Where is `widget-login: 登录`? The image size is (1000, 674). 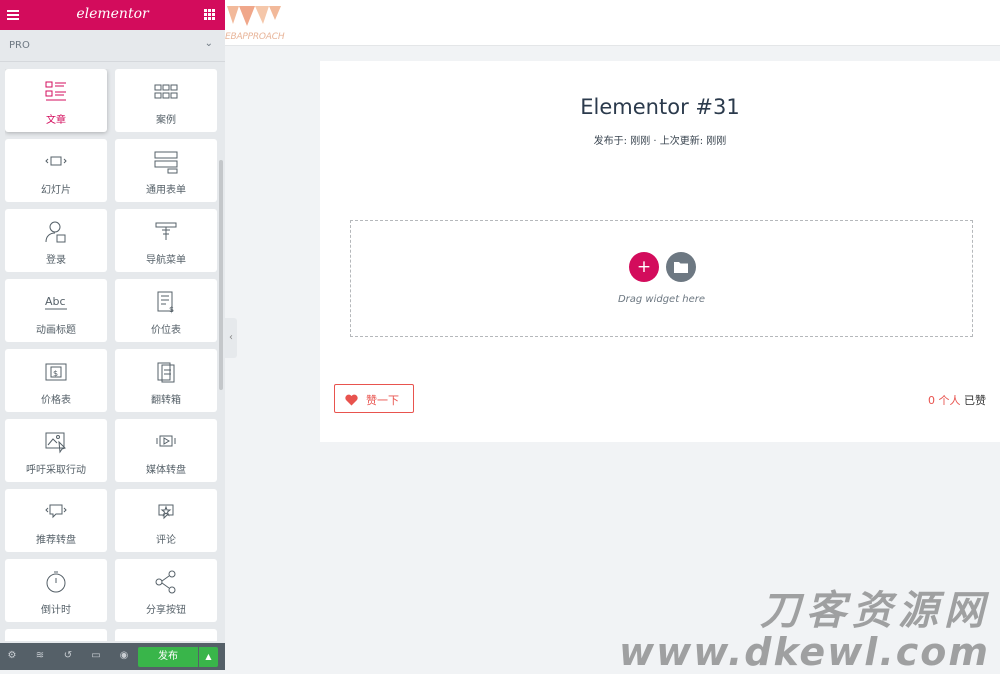 widget-login: 登录 is located at coordinates (56, 240).